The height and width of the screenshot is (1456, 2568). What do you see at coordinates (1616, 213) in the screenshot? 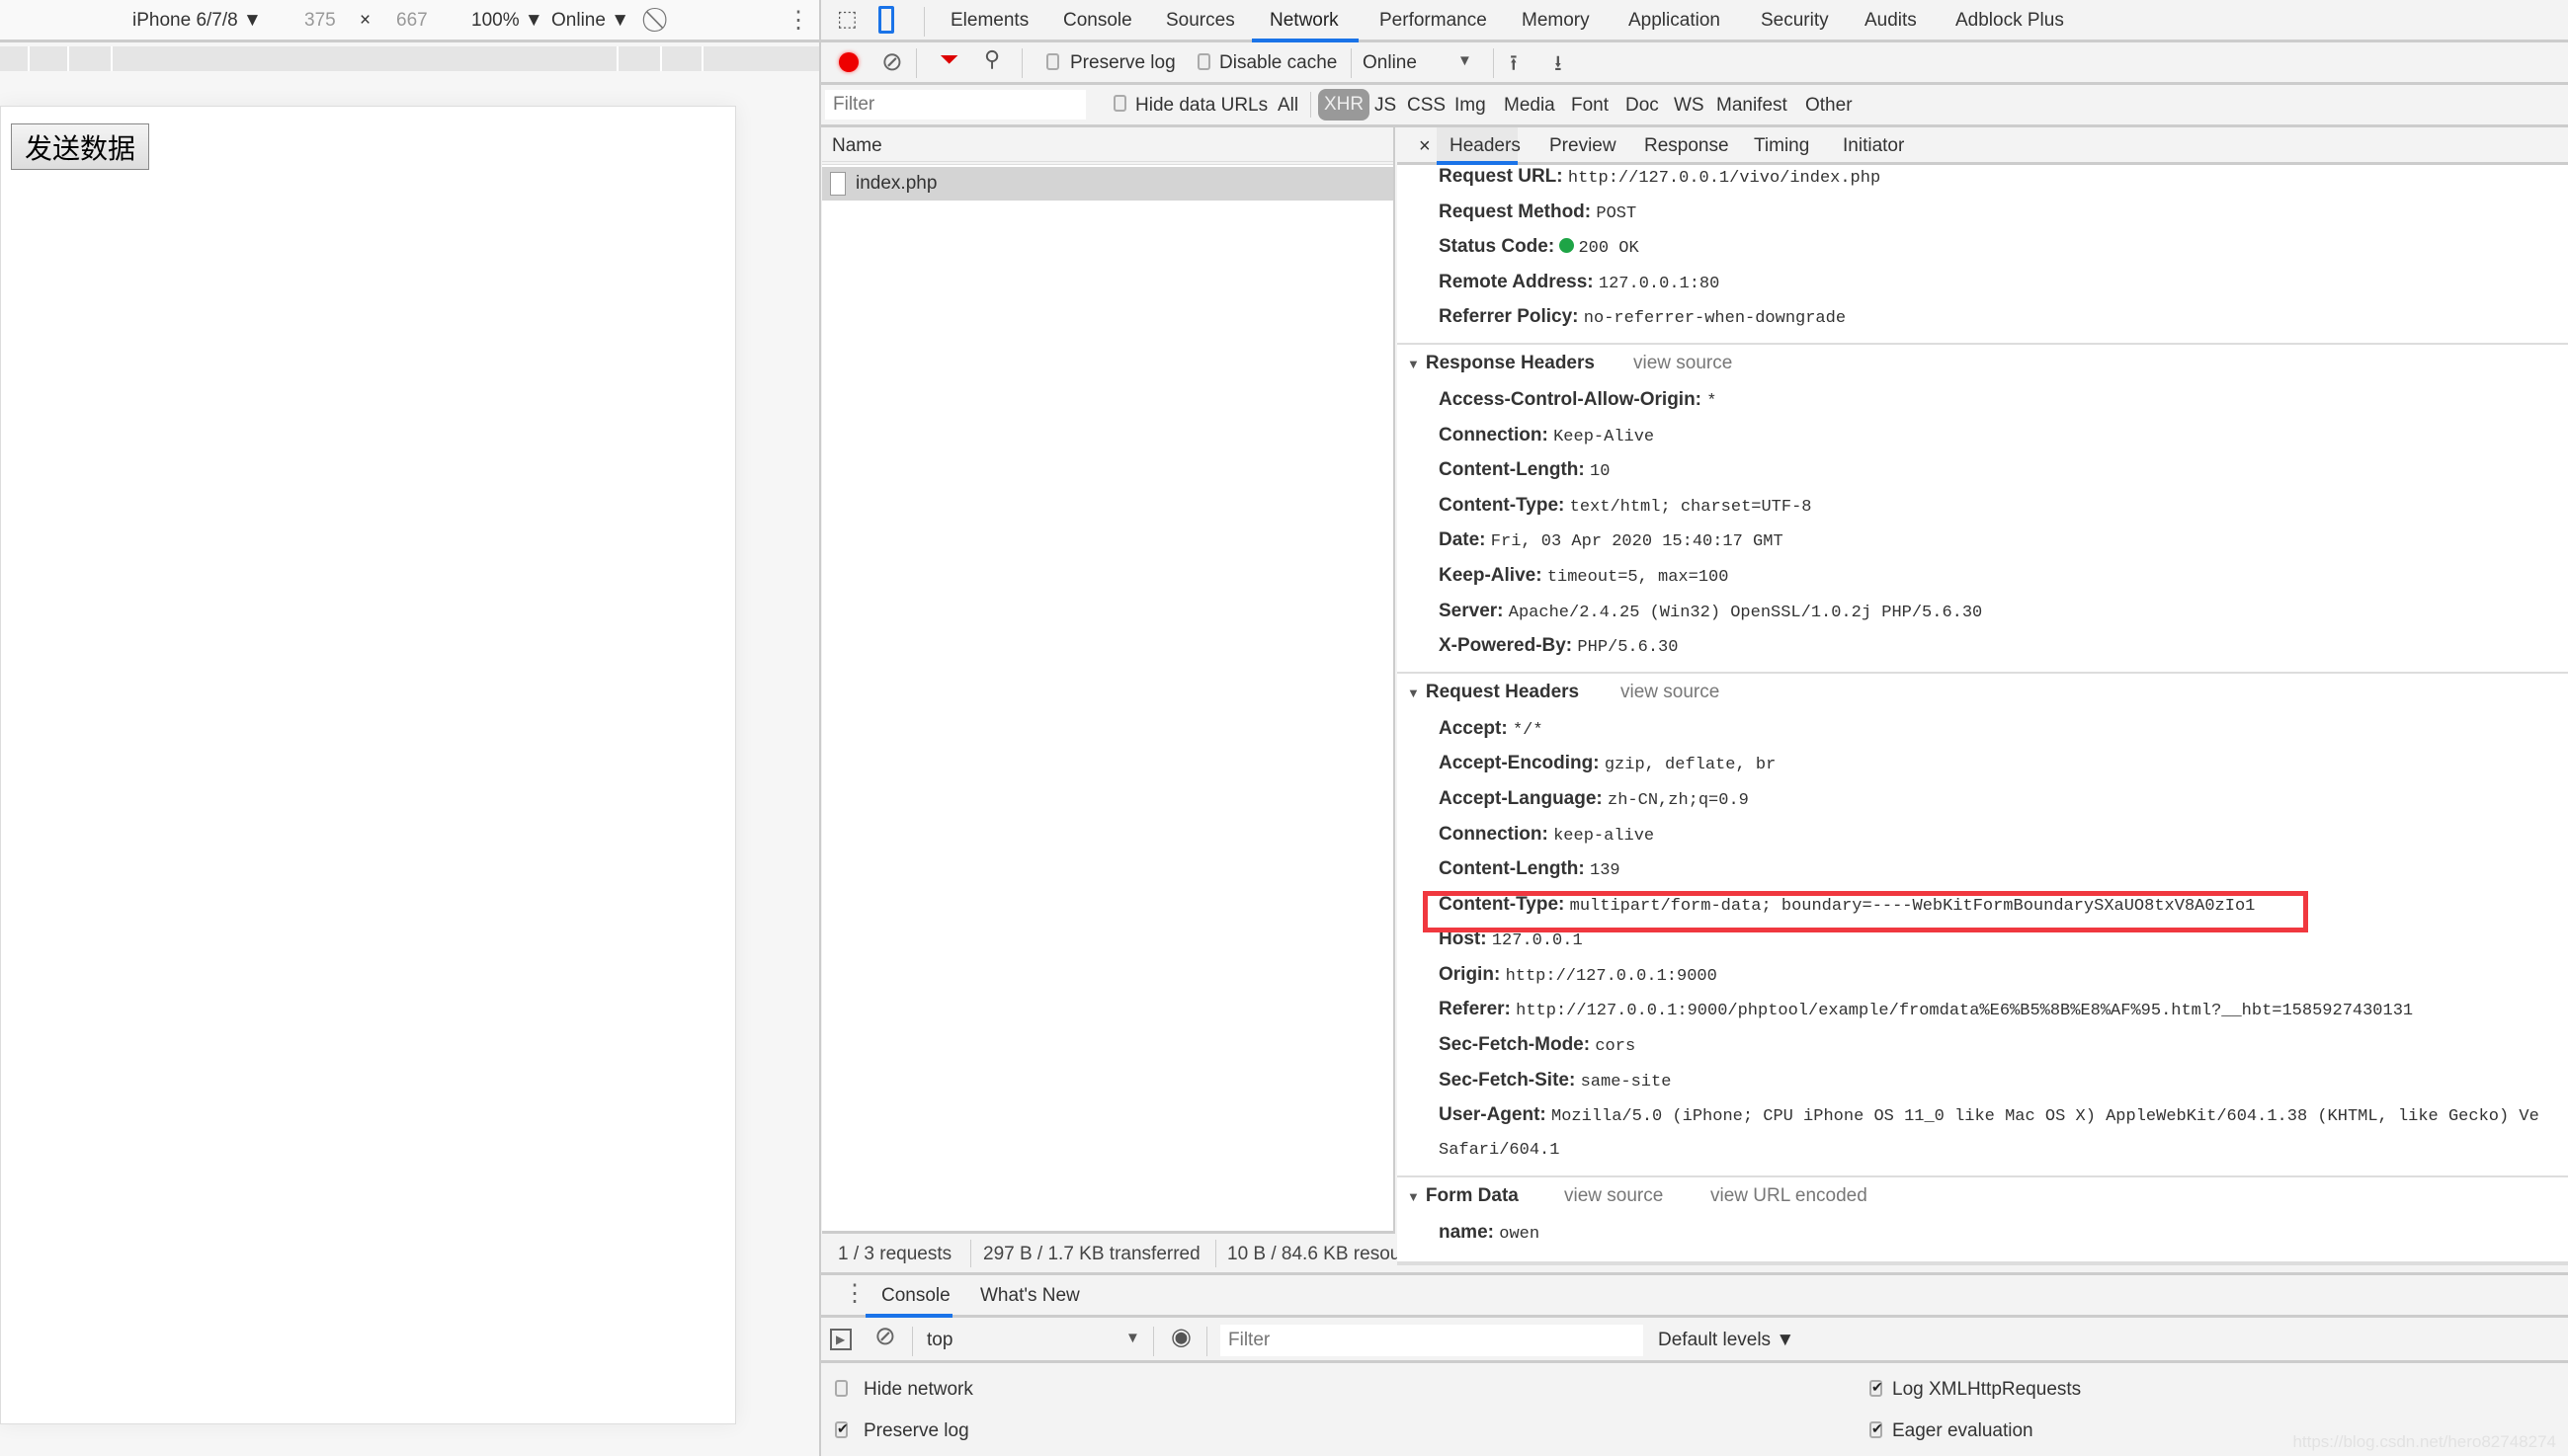
I see `header-value: POST` at bounding box center [1616, 213].